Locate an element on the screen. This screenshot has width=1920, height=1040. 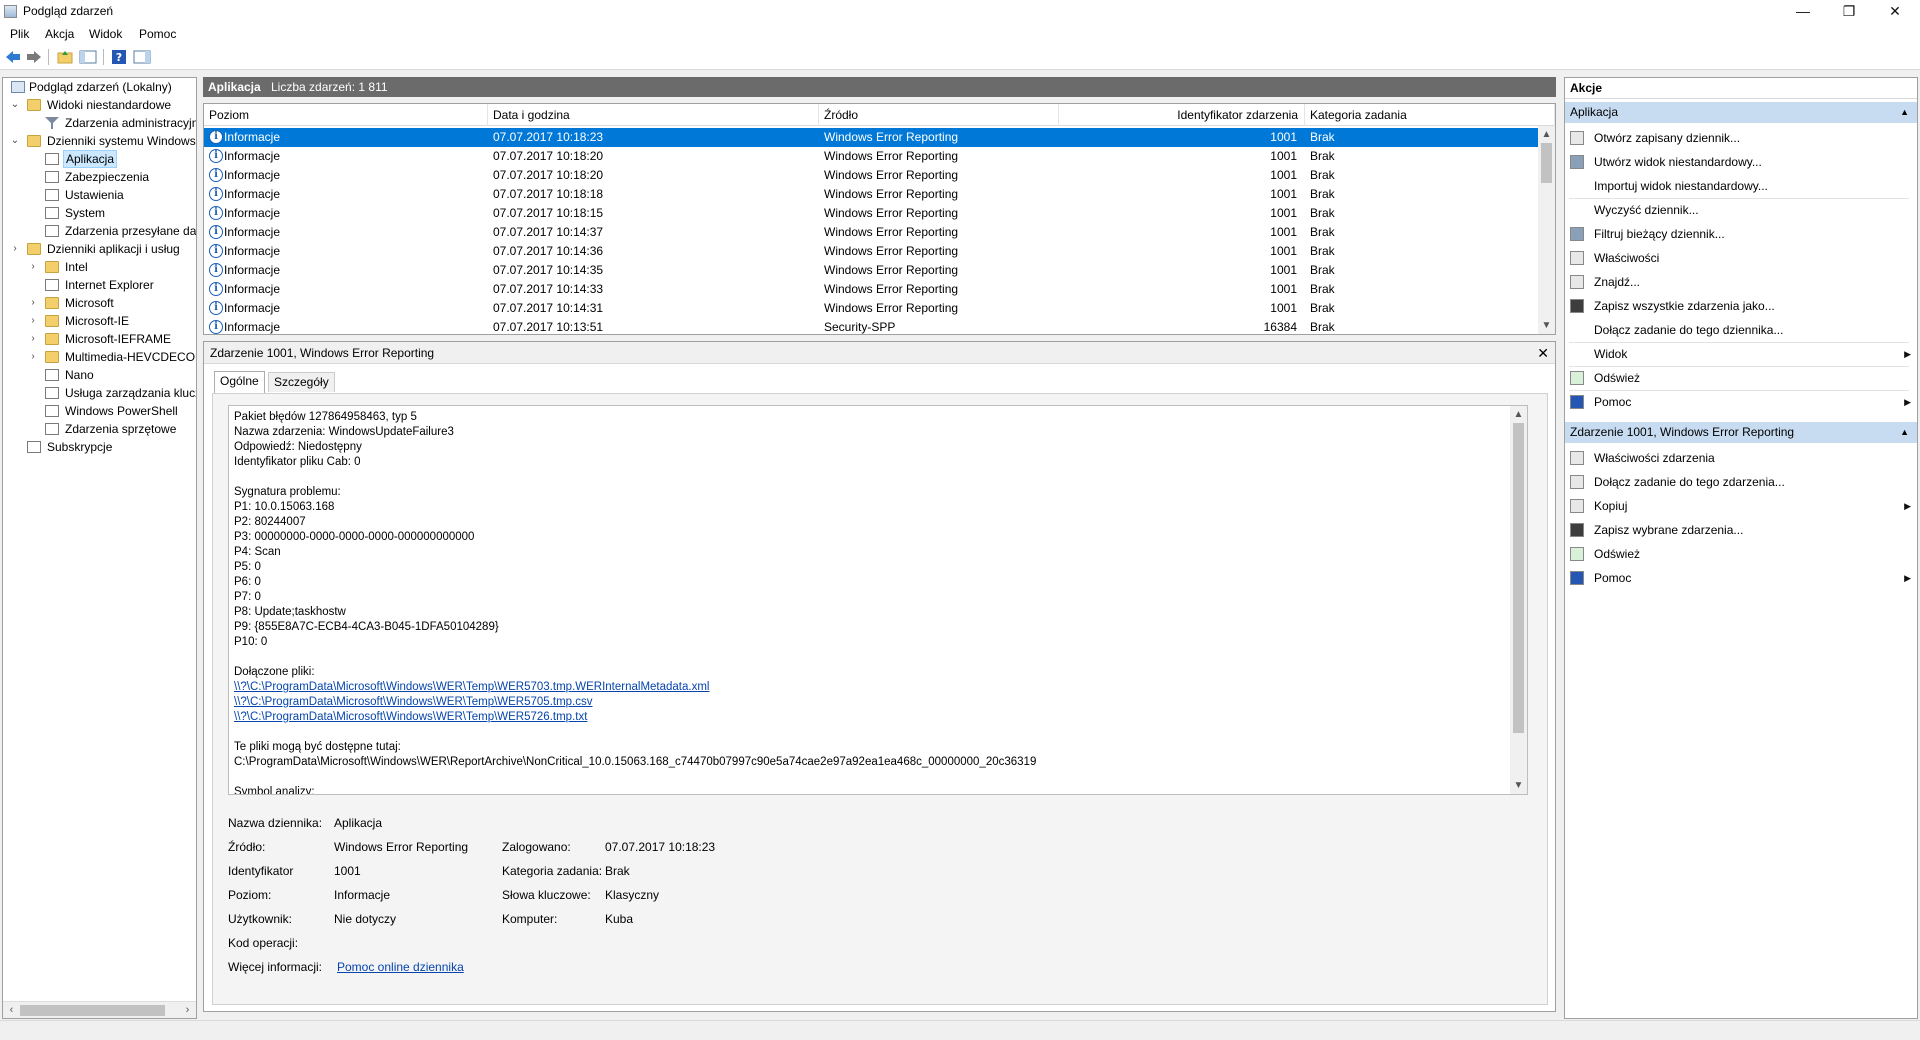
up-folder-icon is located at coordinates (65, 57).